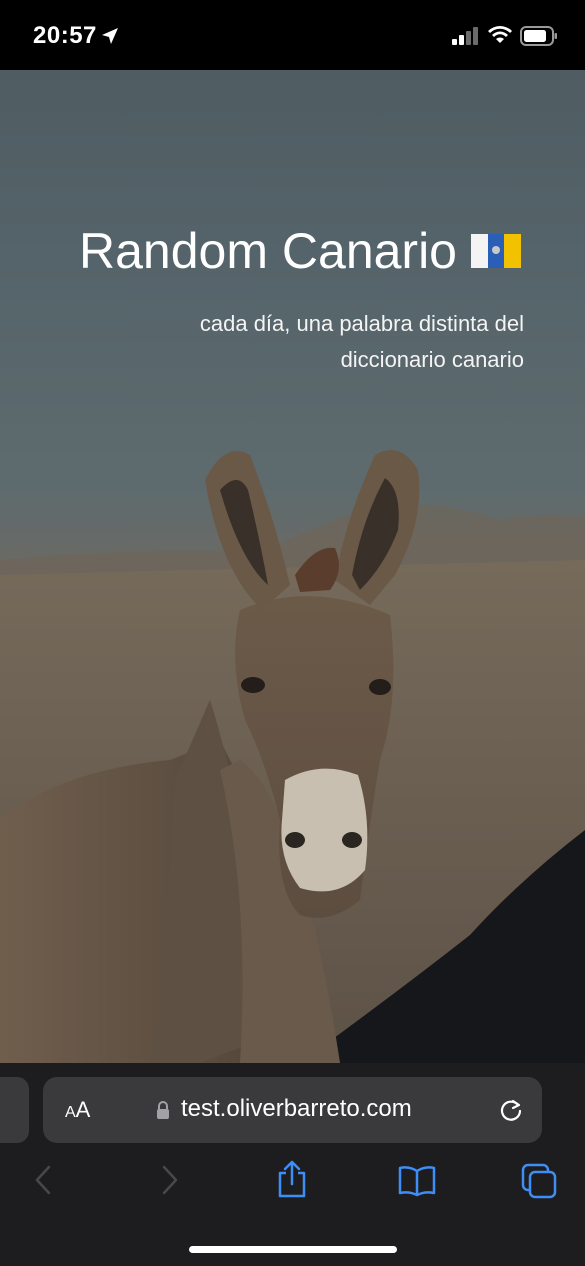  What do you see at coordinates (465, 36) in the screenshot?
I see `cellular-signal-icon` at bounding box center [465, 36].